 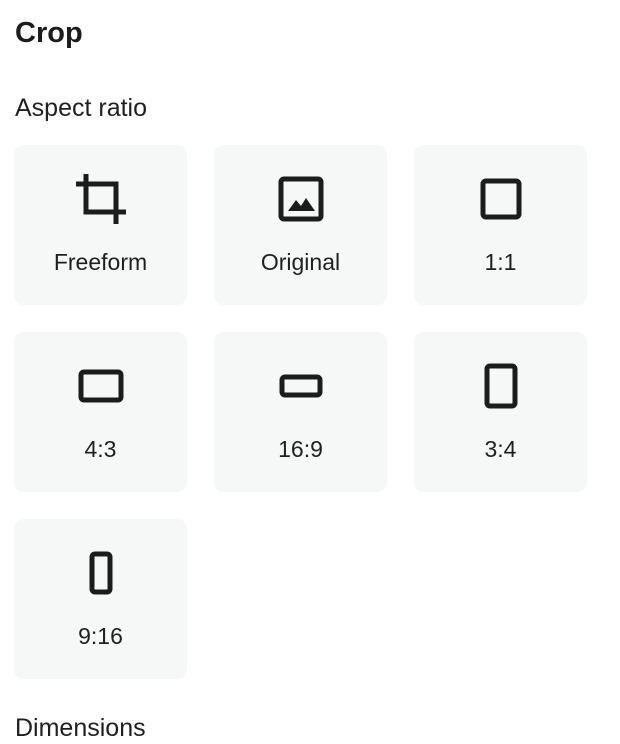 What do you see at coordinates (501, 386) in the screenshot?
I see `portrait-3-4-icon` at bounding box center [501, 386].